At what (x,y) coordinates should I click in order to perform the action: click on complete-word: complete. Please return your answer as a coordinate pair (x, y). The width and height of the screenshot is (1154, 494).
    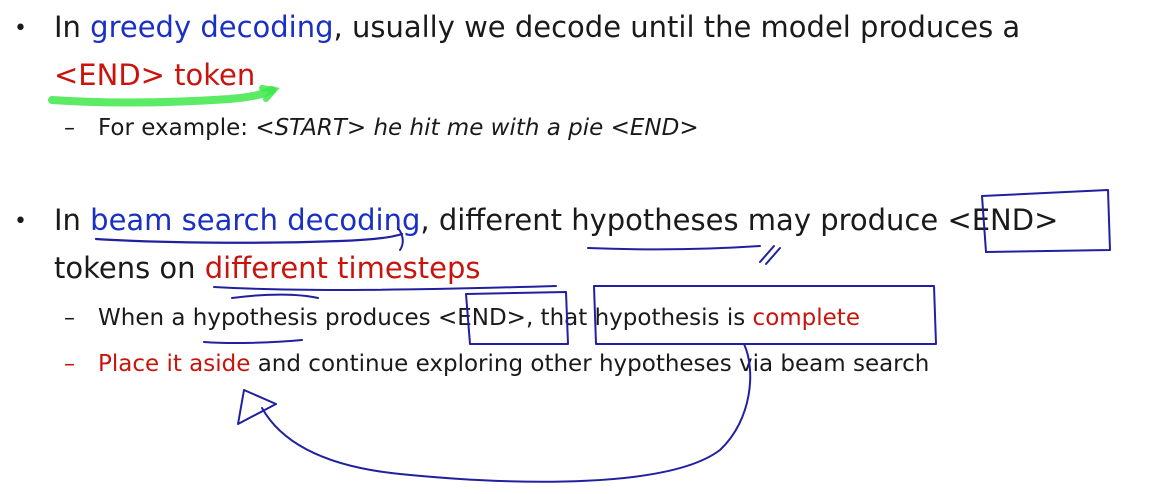
    Looking at the image, I should click on (806, 318).